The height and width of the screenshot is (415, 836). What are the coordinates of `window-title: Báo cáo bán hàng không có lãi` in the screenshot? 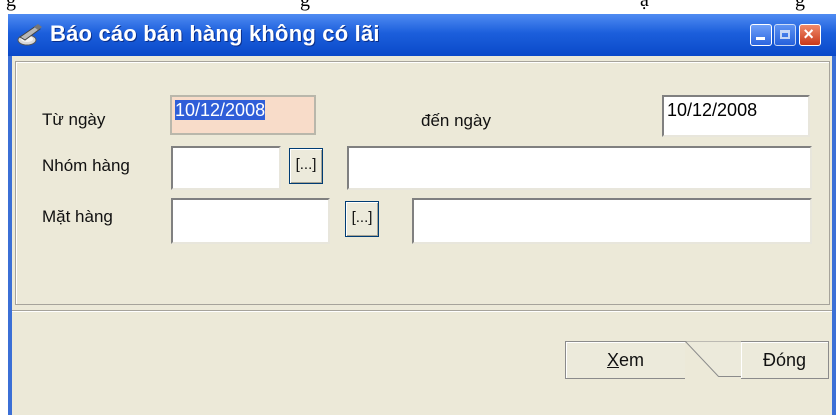 It's located at (215, 33).